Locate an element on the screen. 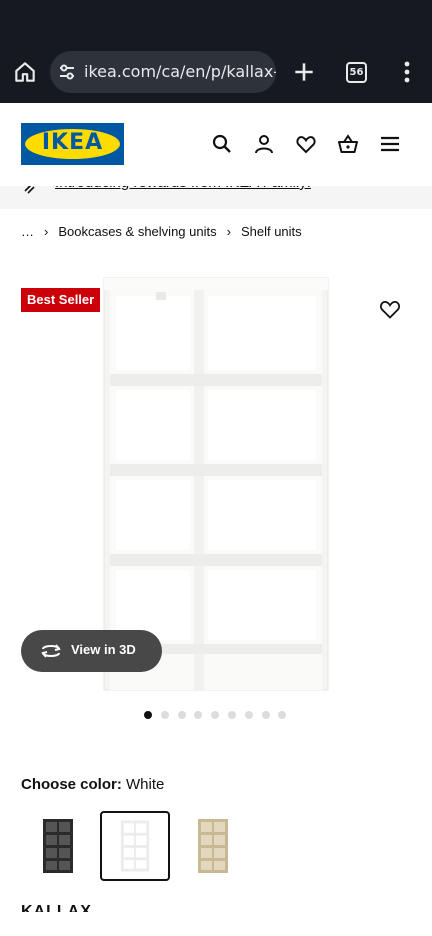 Image resolution: width=432 pixels, height=936 pixels. site-header: IKEA is located at coordinates (216, 144).